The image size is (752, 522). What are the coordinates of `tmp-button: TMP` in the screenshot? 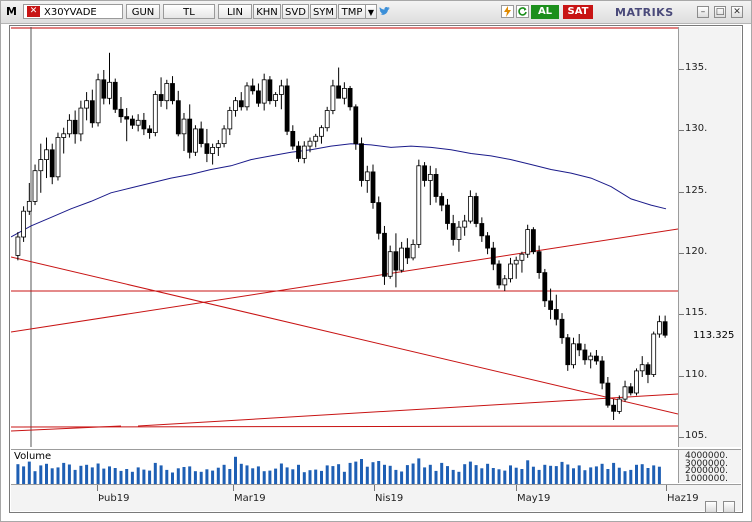 It's located at (352, 11).